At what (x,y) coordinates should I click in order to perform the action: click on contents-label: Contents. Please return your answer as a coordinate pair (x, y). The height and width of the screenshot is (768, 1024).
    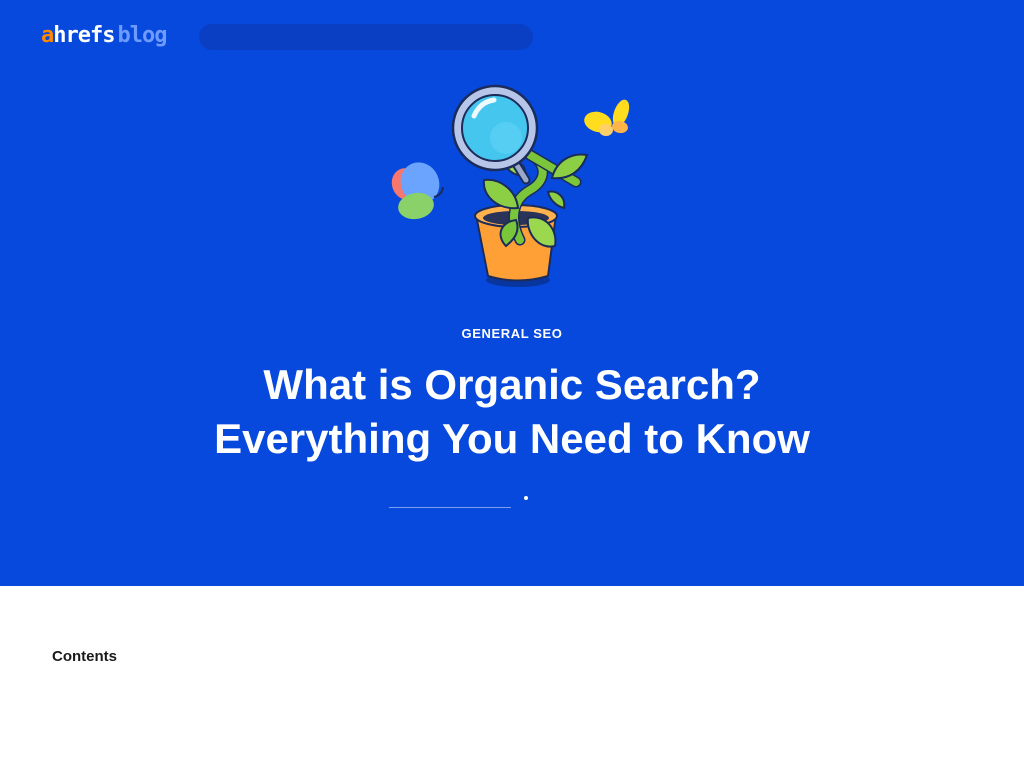
    Looking at the image, I should click on (84, 656).